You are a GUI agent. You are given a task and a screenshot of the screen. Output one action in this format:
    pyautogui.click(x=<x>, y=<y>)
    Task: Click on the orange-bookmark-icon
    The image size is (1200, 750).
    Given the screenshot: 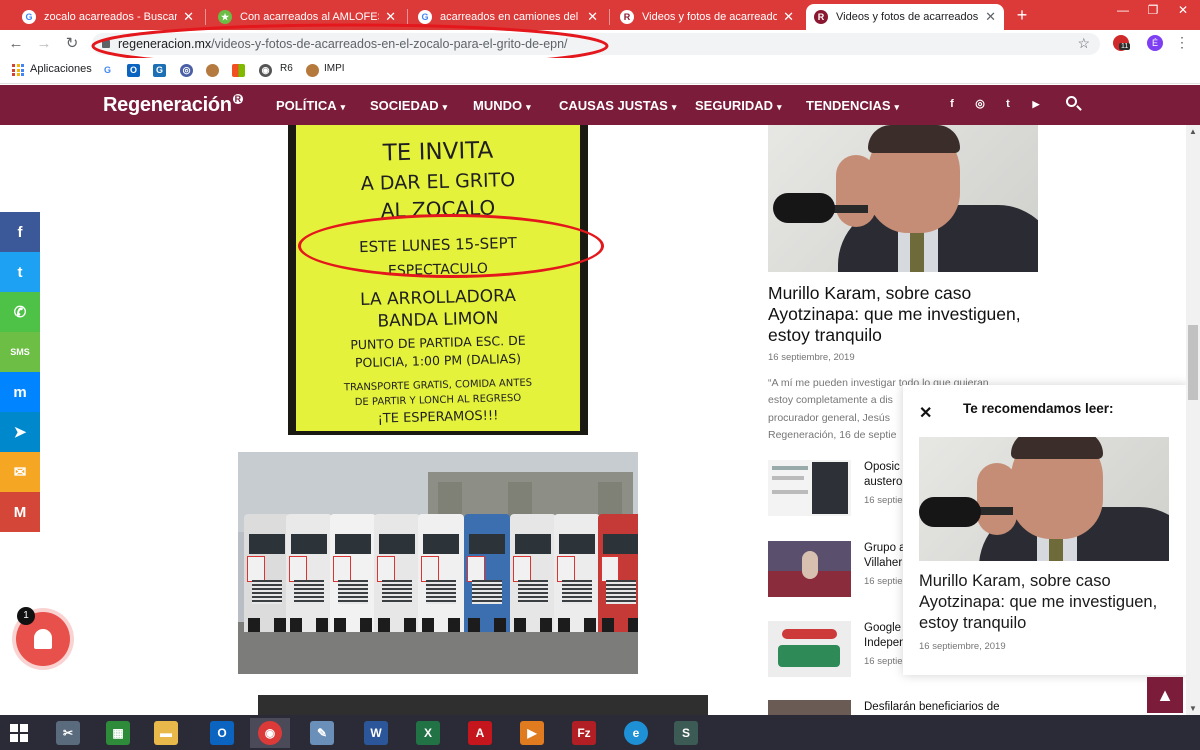 What is the action you would take?
    pyautogui.click(x=212, y=70)
    